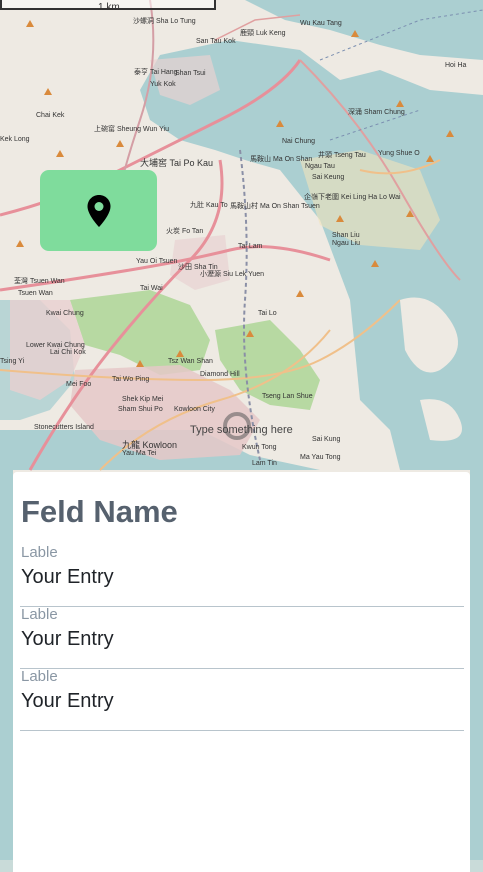 This screenshot has width=483, height=872. Describe the element at coordinates (140, 409) in the screenshot. I see `map-place-label: Sham Shui Po` at that location.